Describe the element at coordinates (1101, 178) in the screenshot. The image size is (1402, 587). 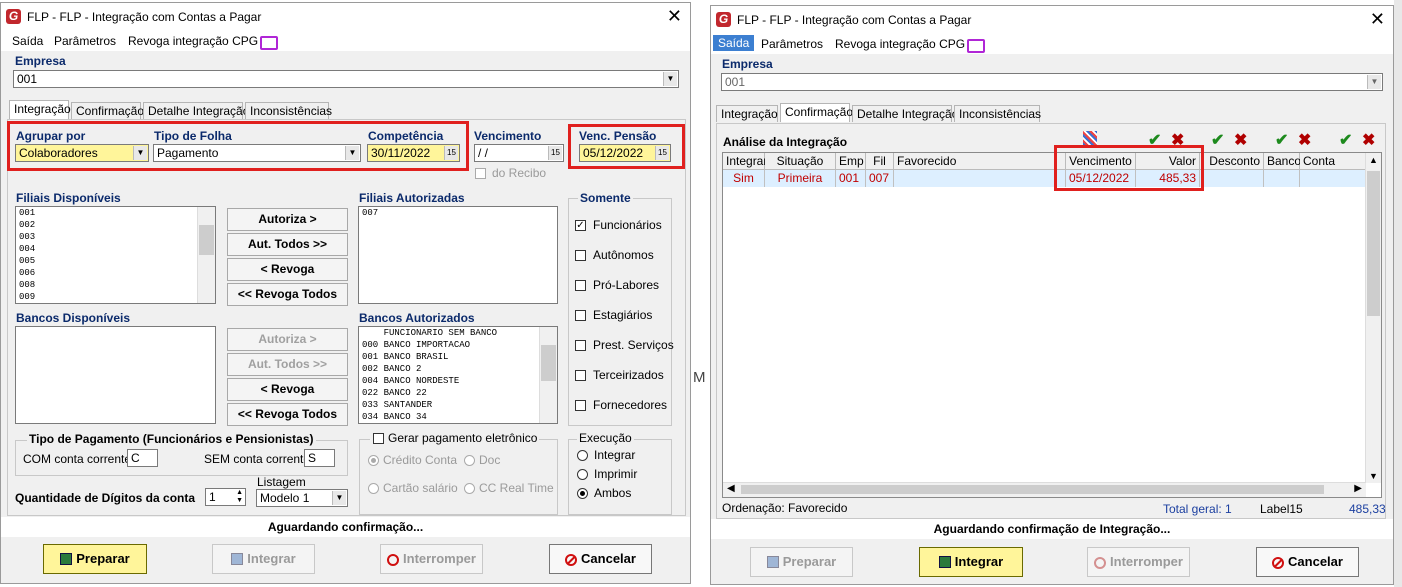
I see `cell-vencimento: 05/12/2022` at that location.